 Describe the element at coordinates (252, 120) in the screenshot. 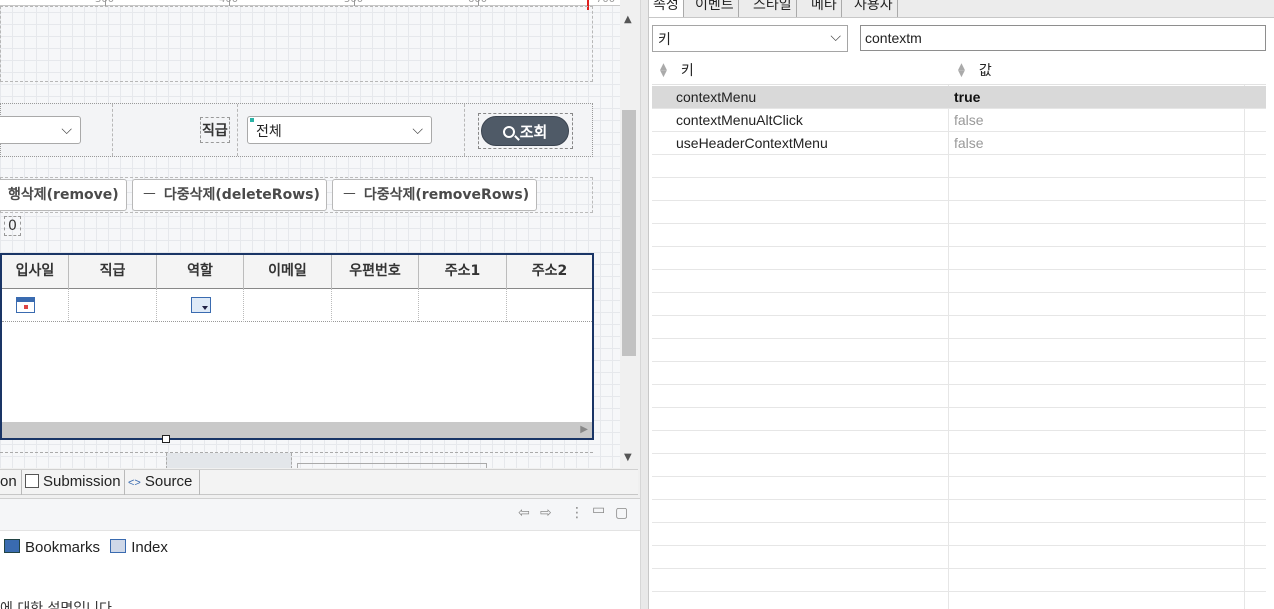

I see `selection-marker` at that location.